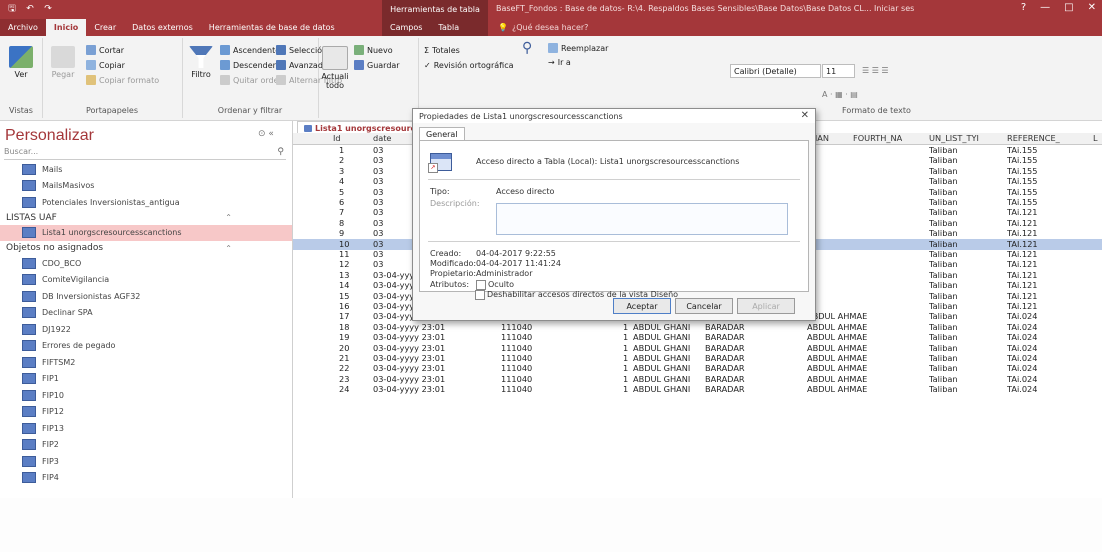 Image resolution: width=1102 pixels, height=552 pixels. What do you see at coordinates (341, 233) in the screenshot?
I see `cell-id: 9` at bounding box center [341, 233].